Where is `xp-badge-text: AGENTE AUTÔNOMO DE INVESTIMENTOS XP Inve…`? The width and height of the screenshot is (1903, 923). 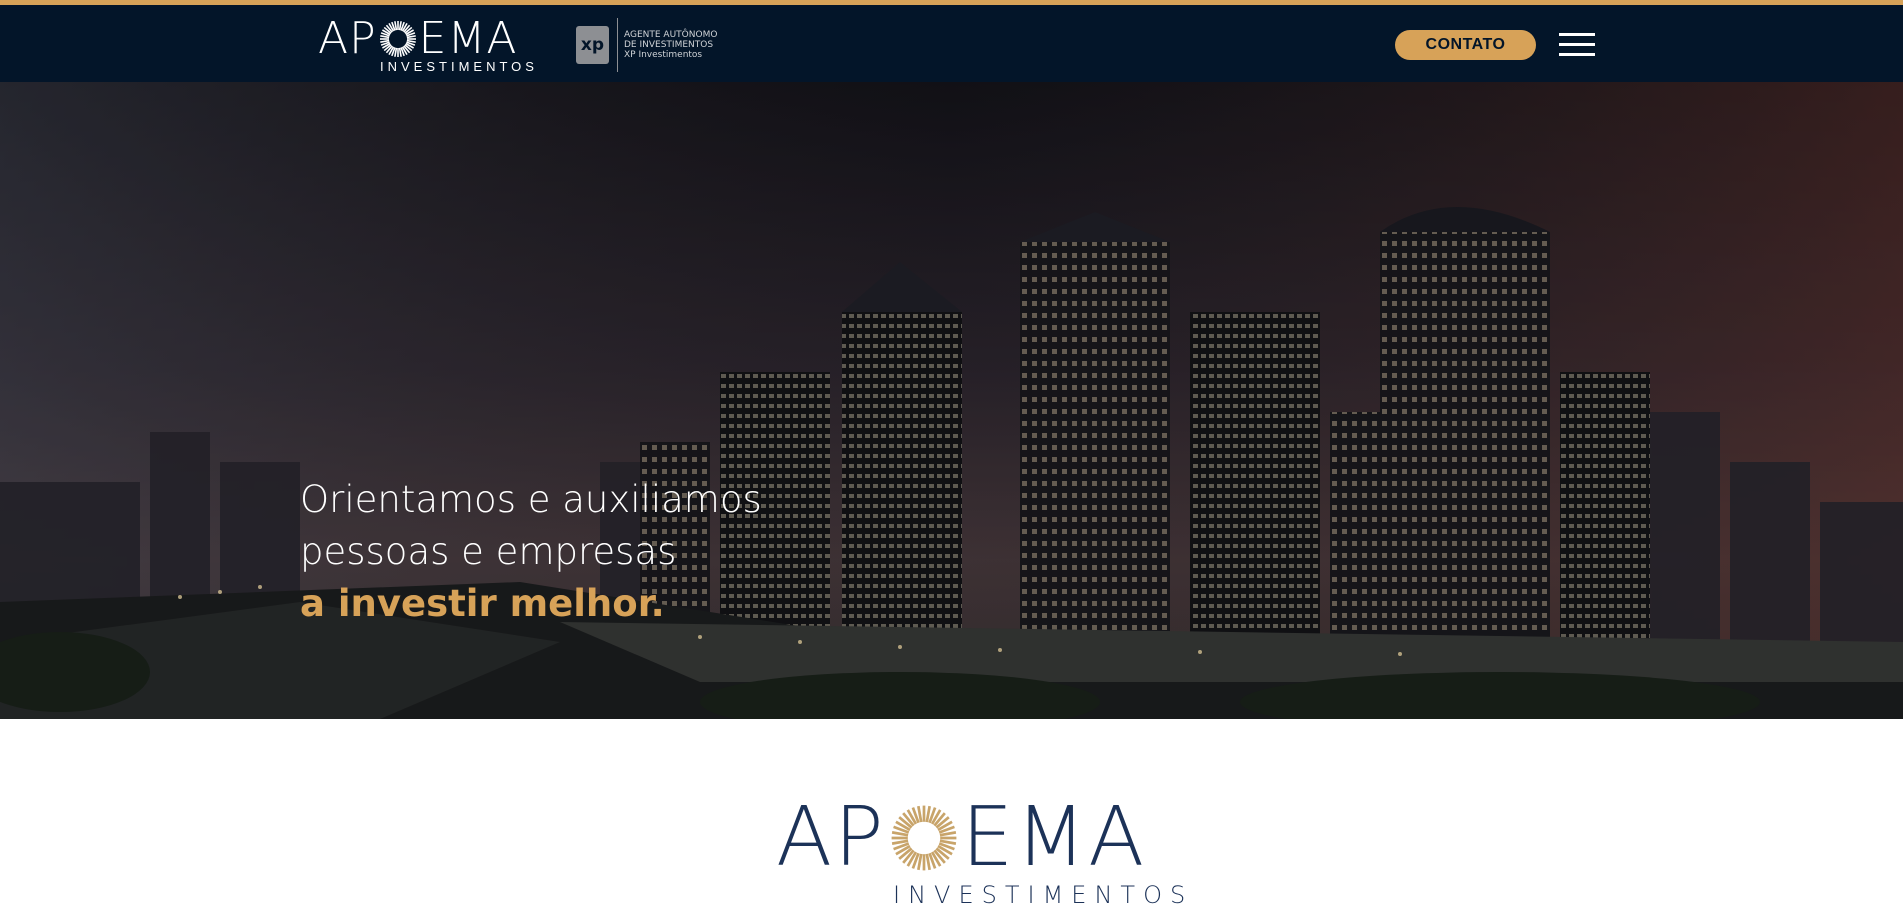 xp-badge-text: AGENTE AUTÔNOMO DE INVESTIMENTOS XP Inve… is located at coordinates (671, 45).